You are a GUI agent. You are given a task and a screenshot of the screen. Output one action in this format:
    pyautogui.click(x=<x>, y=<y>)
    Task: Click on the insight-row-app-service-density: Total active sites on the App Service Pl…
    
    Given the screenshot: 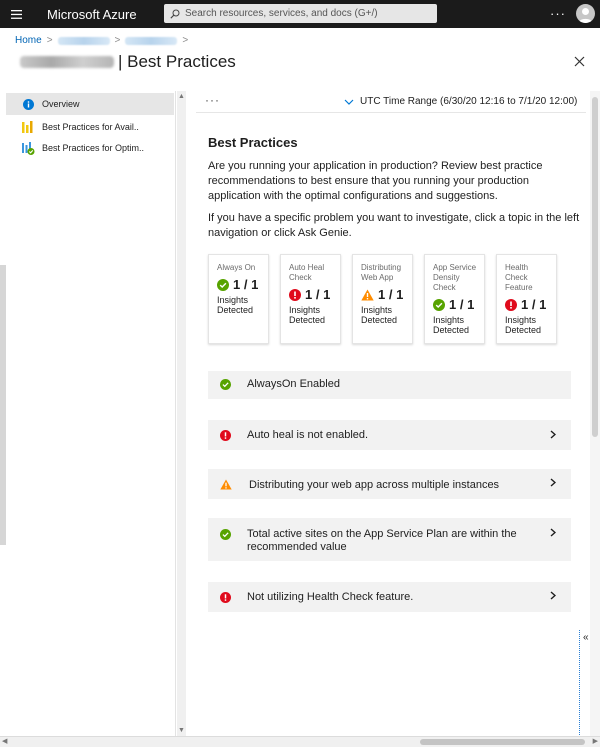 What is the action you would take?
    pyautogui.click(x=389, y=539)
    